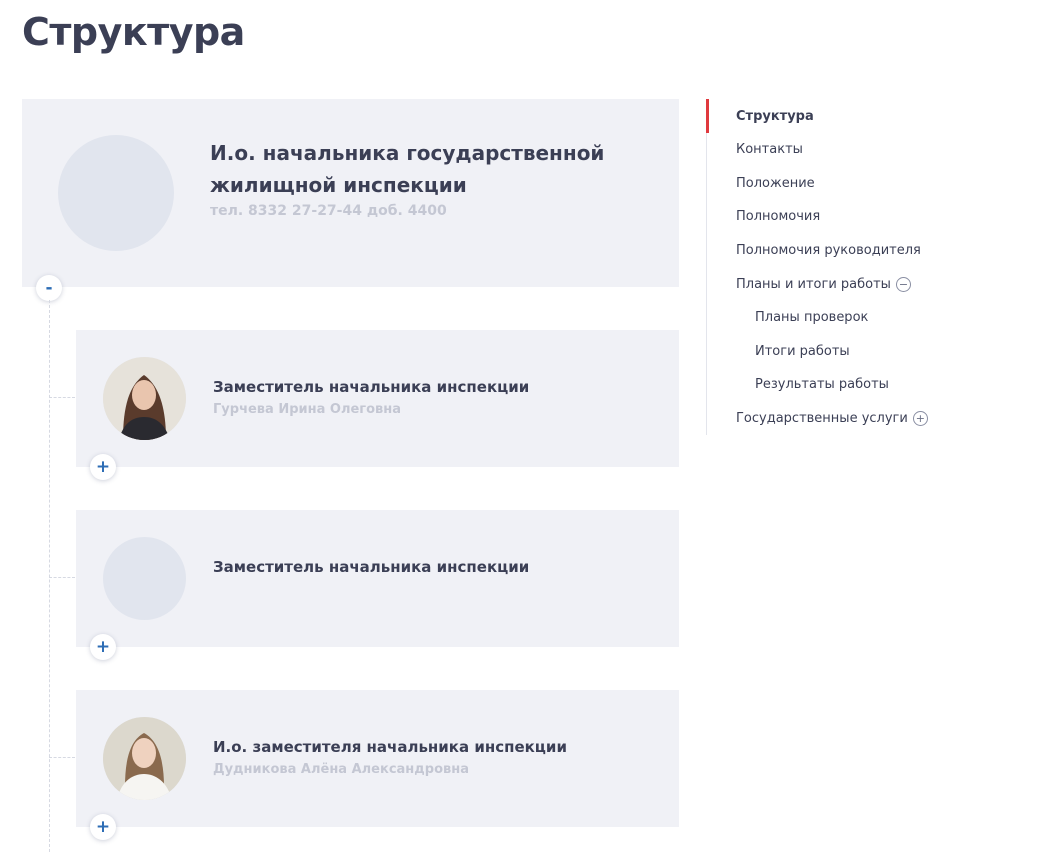 This screenshot has width=1041, height=852. Describe the element at coordinates (903, 284) in the screenshot. I see `collapse-icon: −` at that location.